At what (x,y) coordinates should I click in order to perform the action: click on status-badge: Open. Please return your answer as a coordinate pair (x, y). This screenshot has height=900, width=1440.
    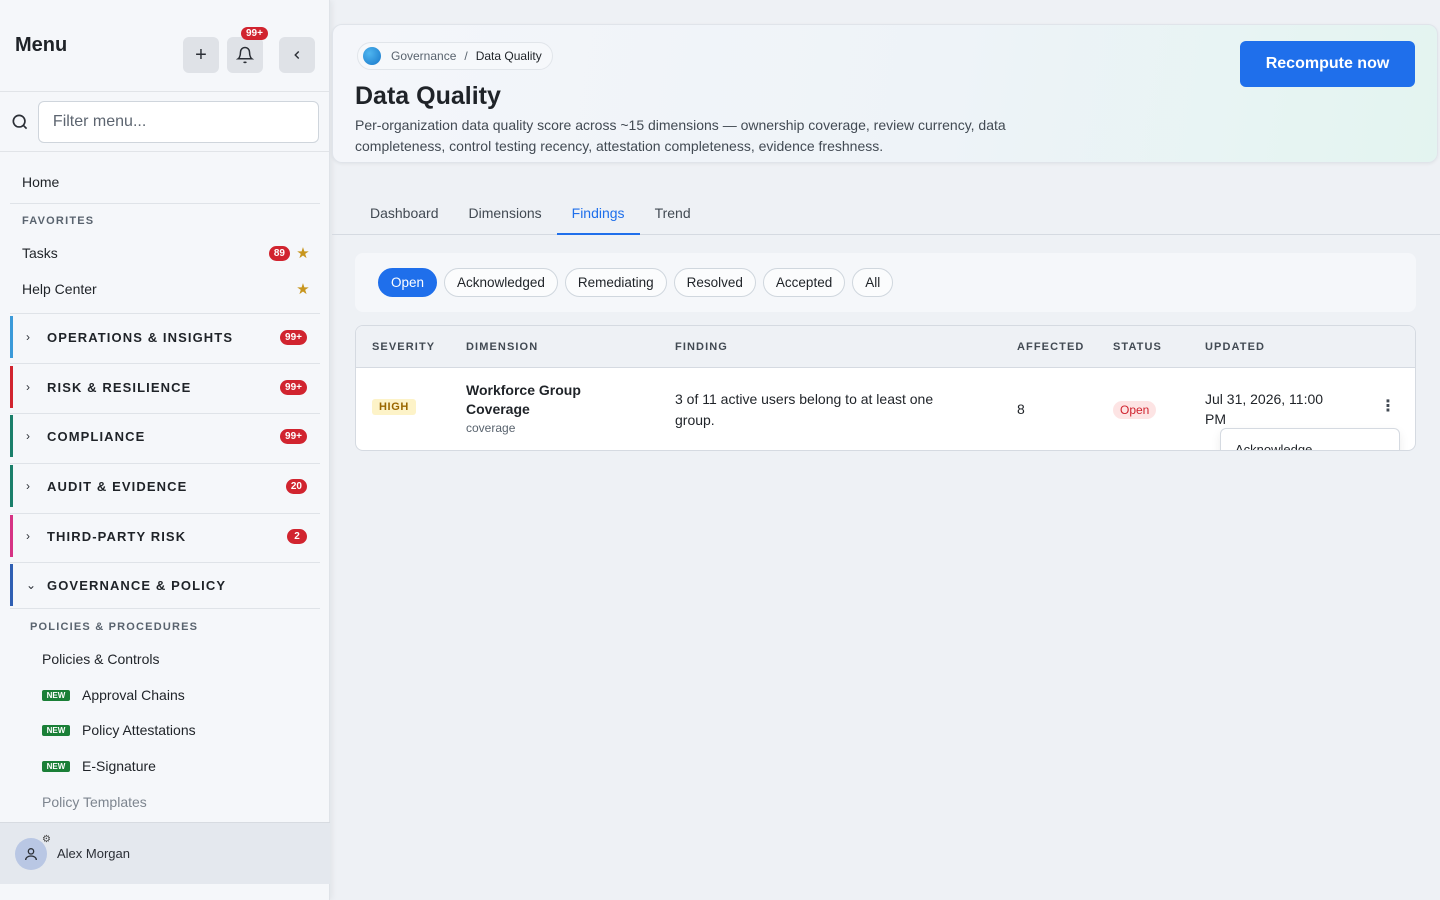
    Looking at the image, I should click on (1135, 410).